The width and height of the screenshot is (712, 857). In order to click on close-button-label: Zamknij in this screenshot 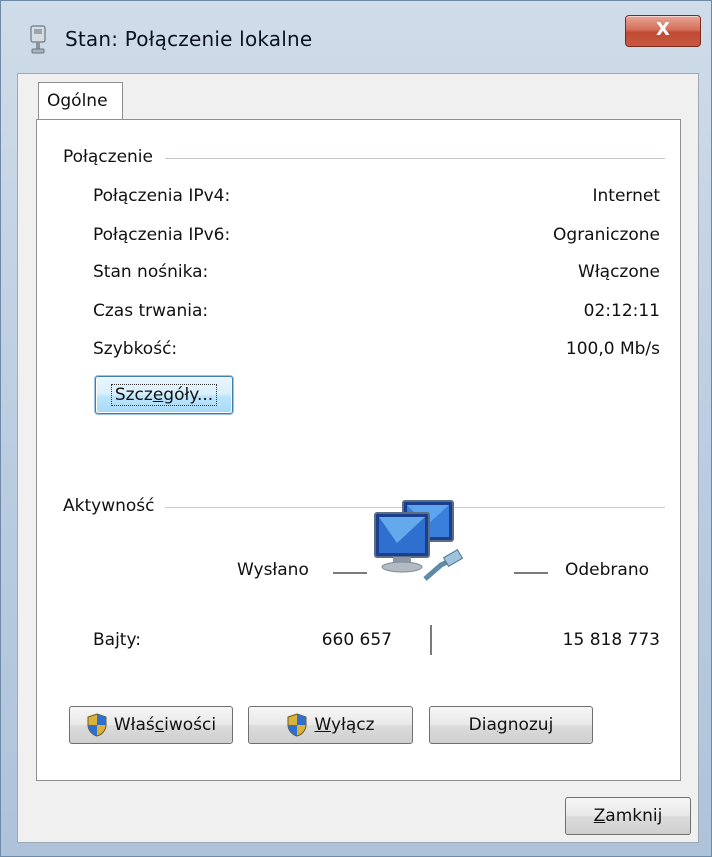, I will do `click(628, 816)`.